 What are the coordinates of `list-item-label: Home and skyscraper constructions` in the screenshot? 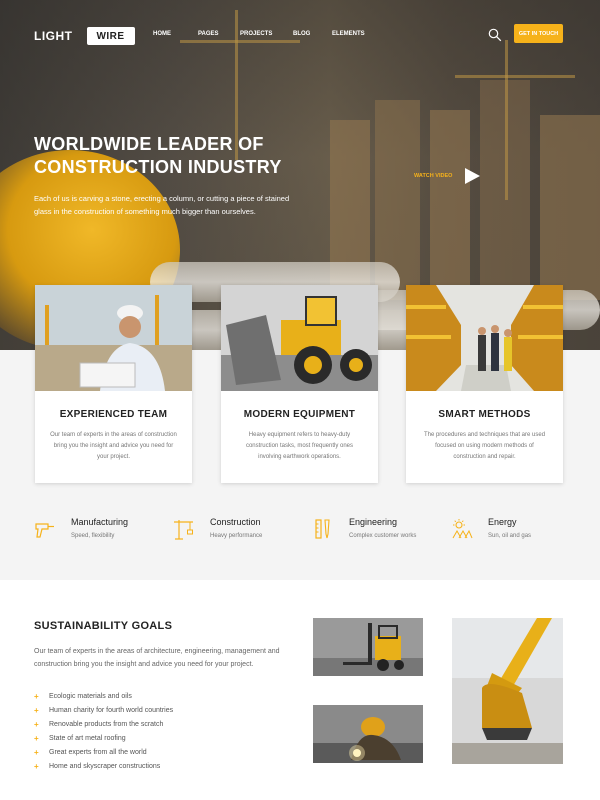 It's located at (105, 766).